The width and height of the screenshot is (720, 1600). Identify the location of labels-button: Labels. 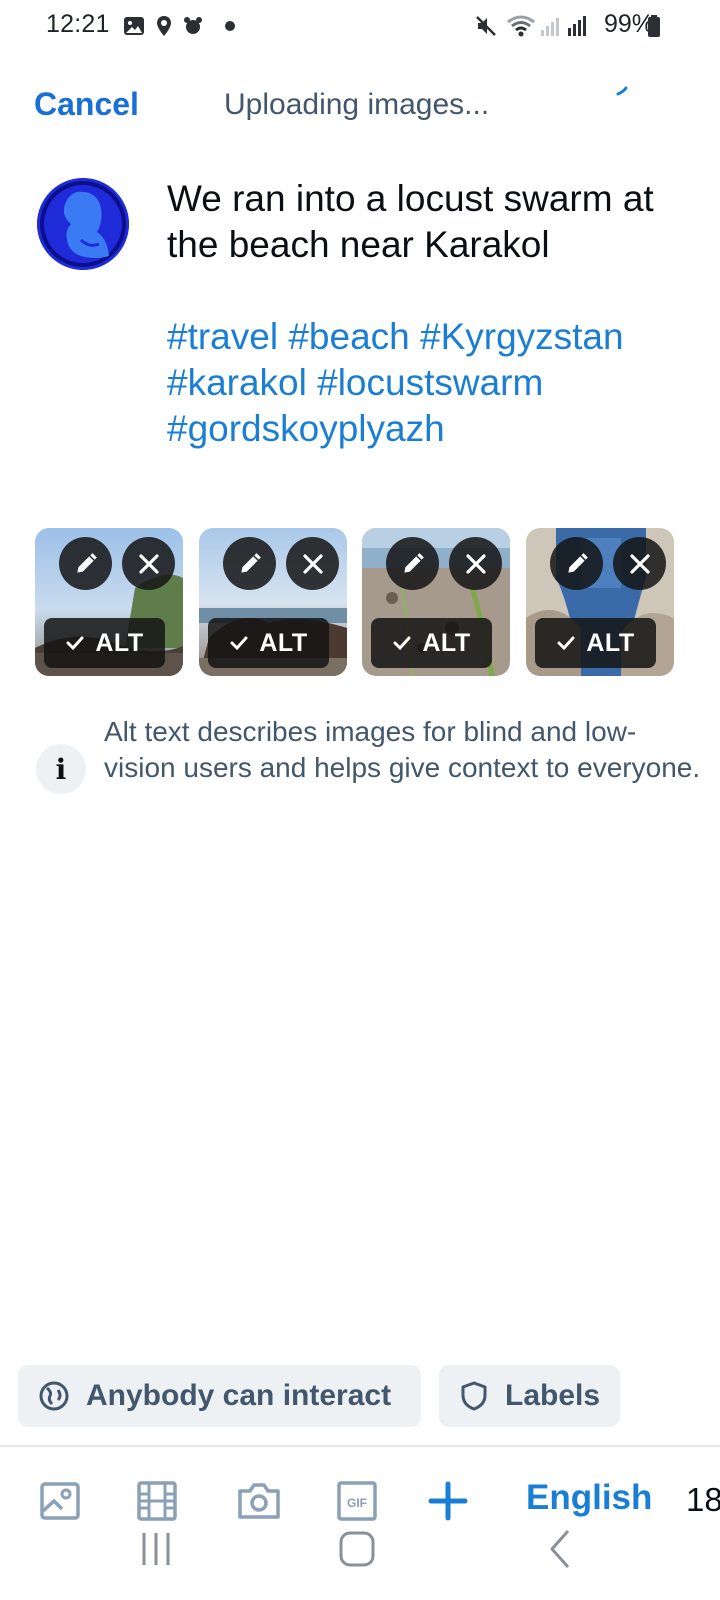
(529, 1396).